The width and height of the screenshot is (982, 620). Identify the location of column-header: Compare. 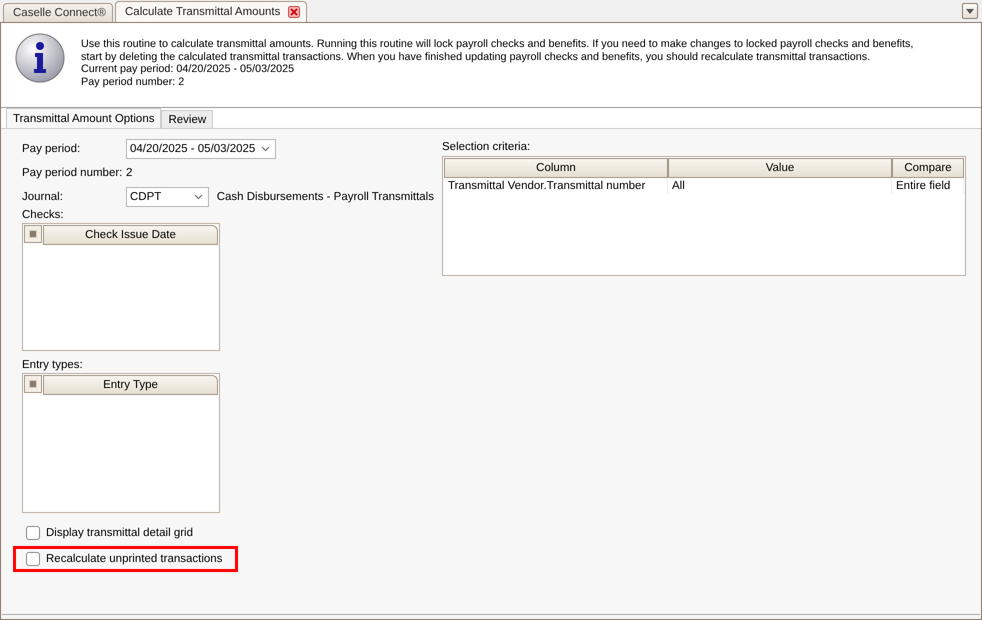
(928, 168).